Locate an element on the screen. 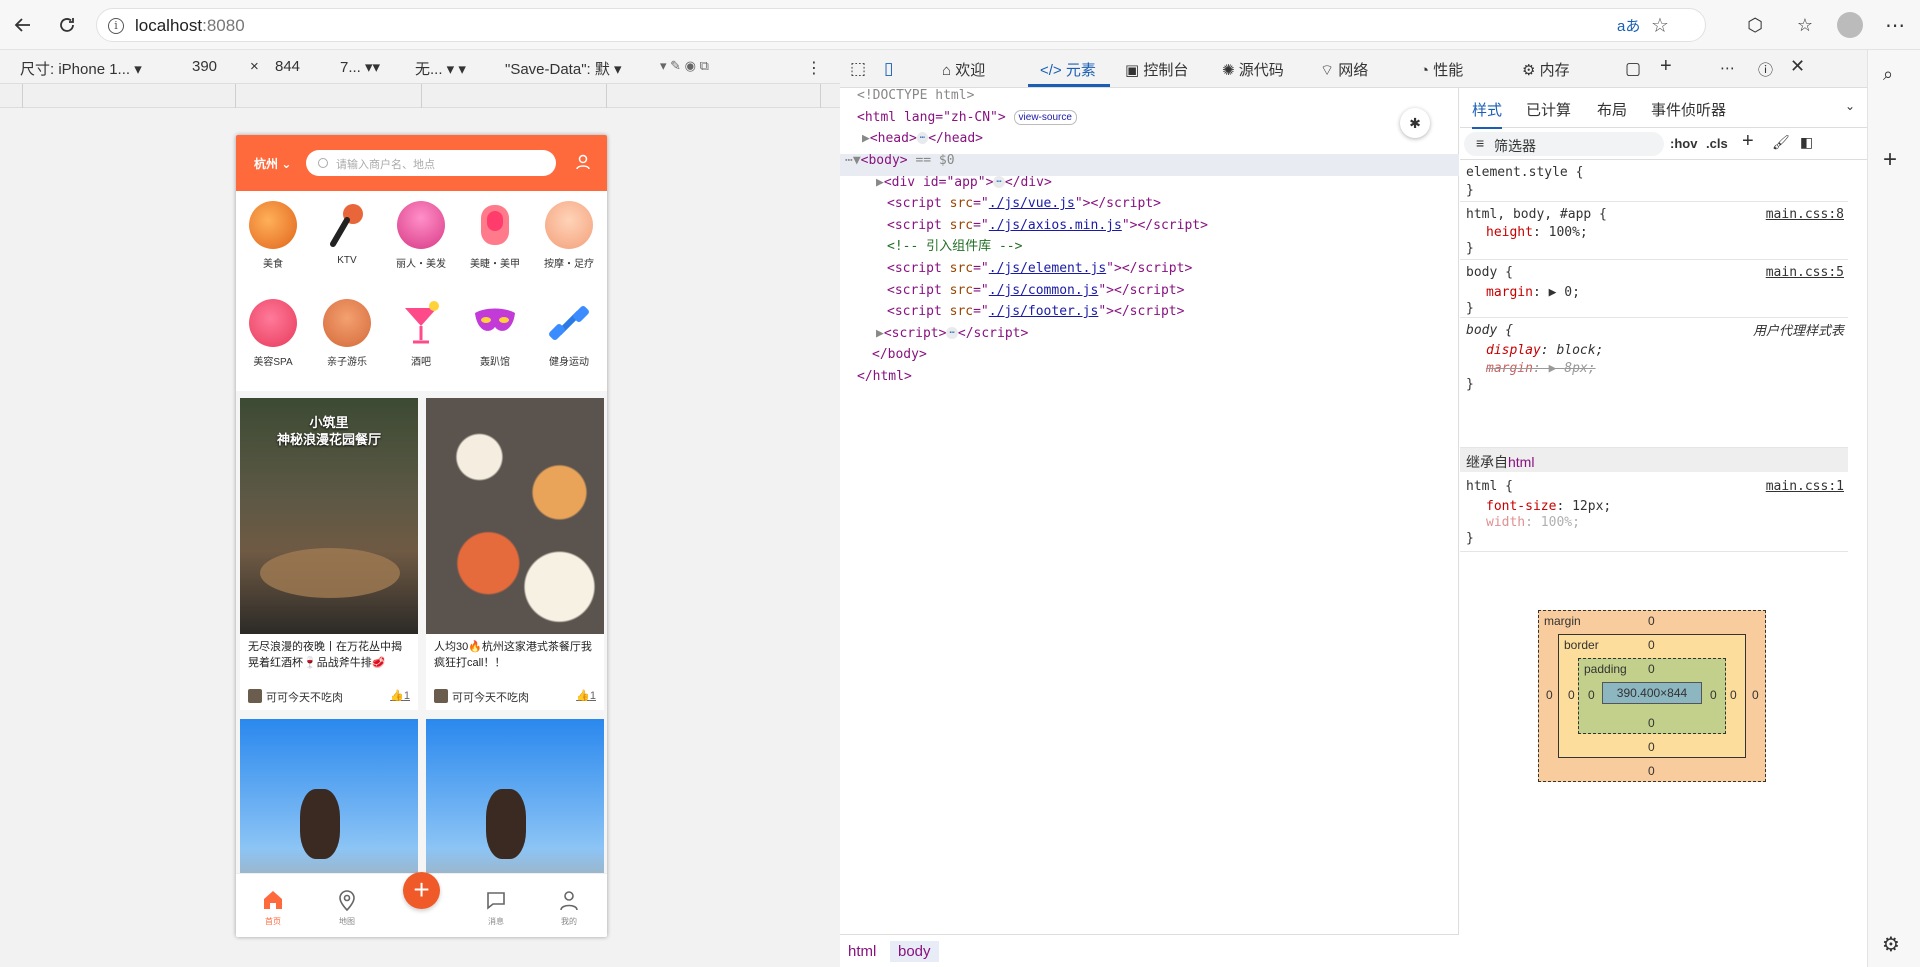 The image size is (1920, 967). paint-icon: 🖌 is located at coordinates (1781, 142).